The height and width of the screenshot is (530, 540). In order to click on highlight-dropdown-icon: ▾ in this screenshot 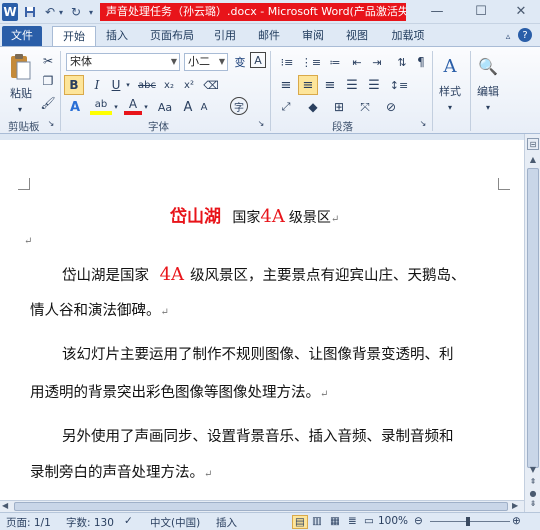, I will do `click(116, 107)`.